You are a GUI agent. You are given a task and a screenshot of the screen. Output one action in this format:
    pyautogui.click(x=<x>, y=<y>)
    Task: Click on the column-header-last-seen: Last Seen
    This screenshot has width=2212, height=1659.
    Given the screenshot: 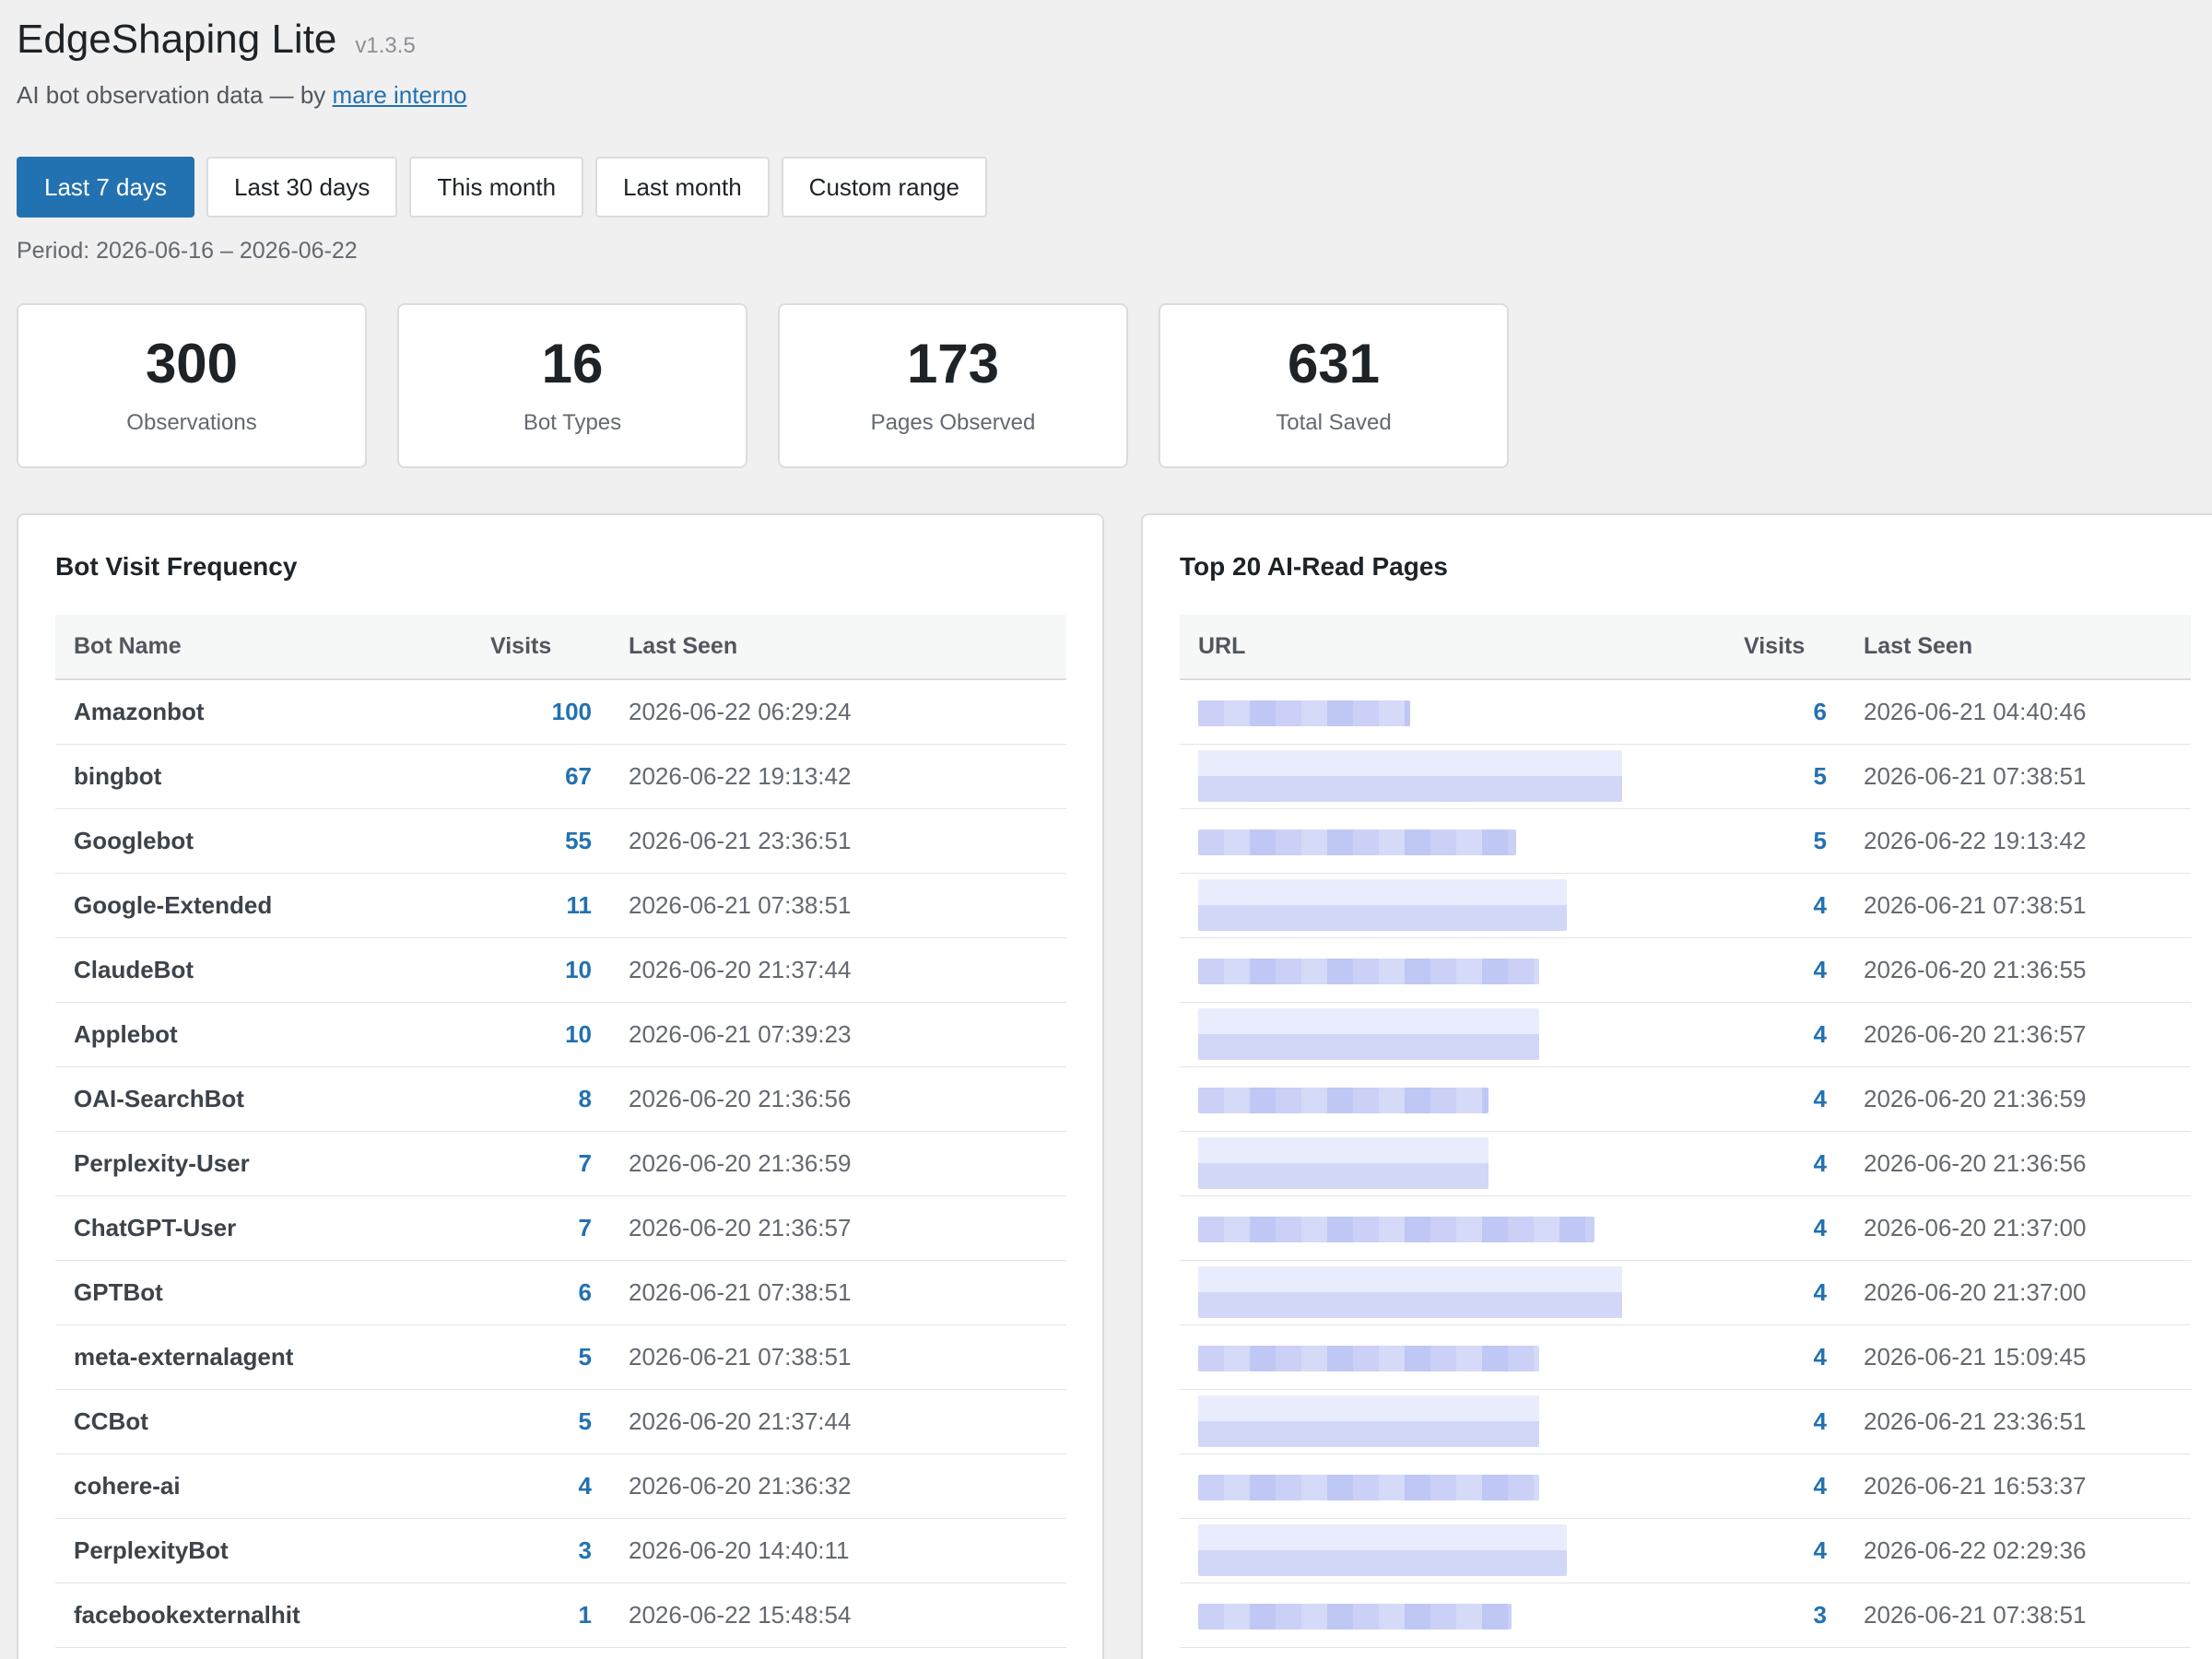 What is the action you would take?
    pyautogui.click(x=1918, y=646)
    